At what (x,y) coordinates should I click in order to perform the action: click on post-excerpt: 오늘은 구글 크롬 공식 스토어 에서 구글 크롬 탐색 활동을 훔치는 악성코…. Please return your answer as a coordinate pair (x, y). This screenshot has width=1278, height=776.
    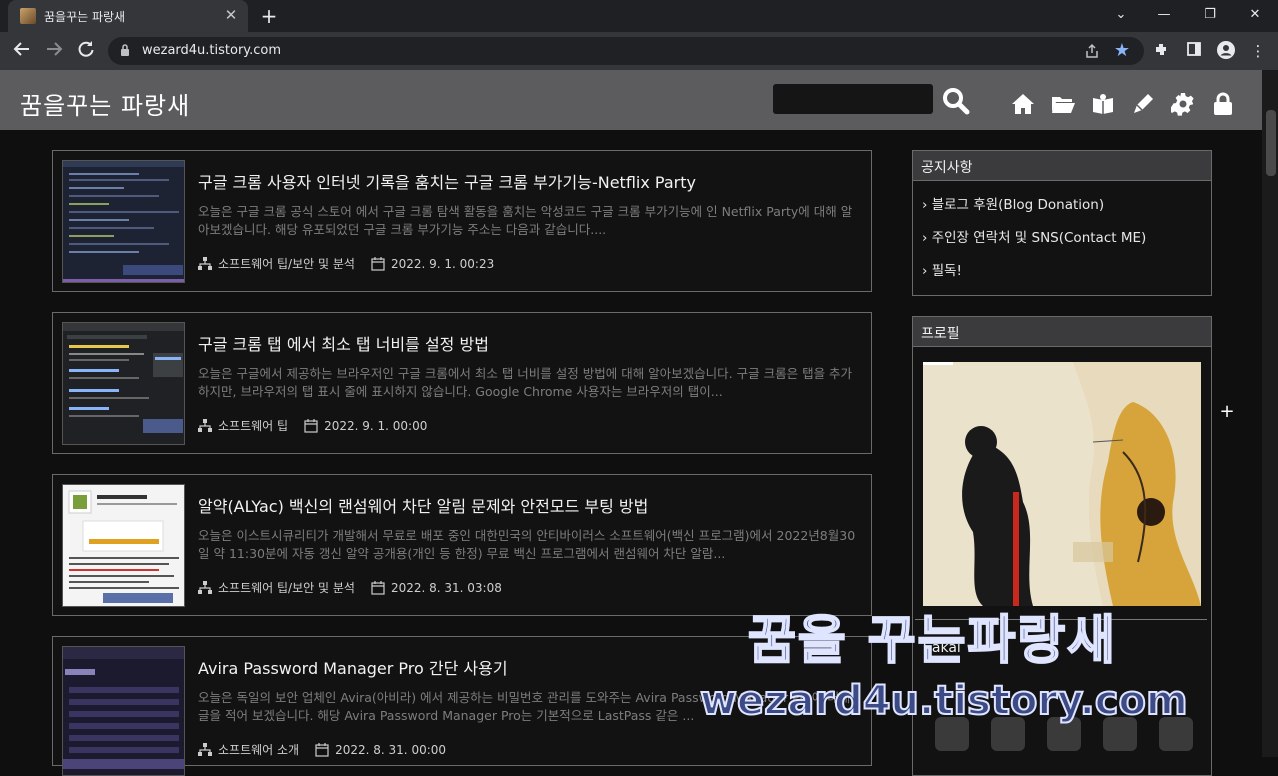
    Looking at the image, I should click on (525, 220).